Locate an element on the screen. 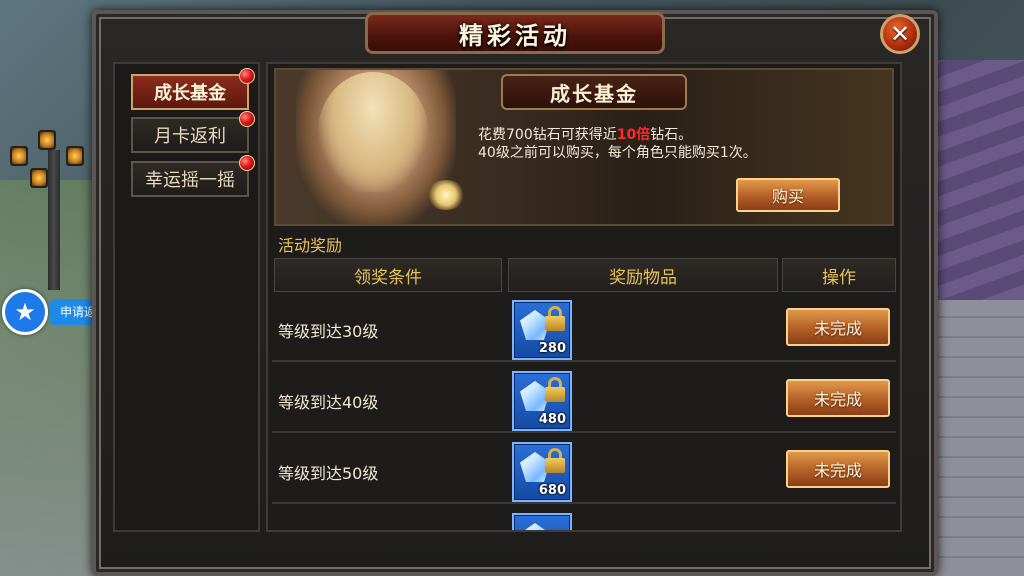 This screenshot has height=576, width=1024. desc-highlight: 10倍 is located at coordinates (633, 135).